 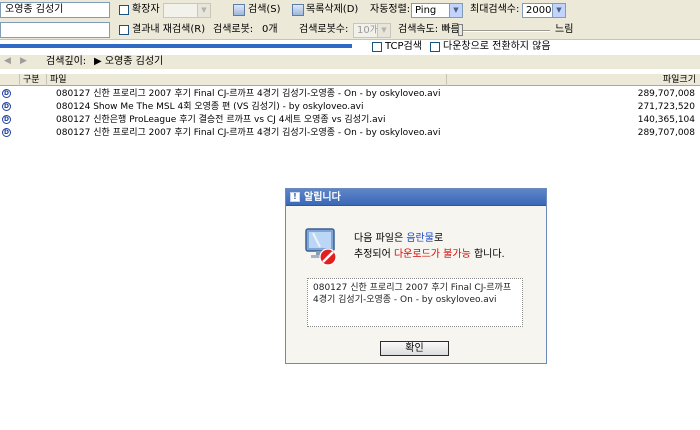 What do you see at coordinates (33, 80) in the screenshot?
I see `col-type: 구분` at bounding box center [33, 80].